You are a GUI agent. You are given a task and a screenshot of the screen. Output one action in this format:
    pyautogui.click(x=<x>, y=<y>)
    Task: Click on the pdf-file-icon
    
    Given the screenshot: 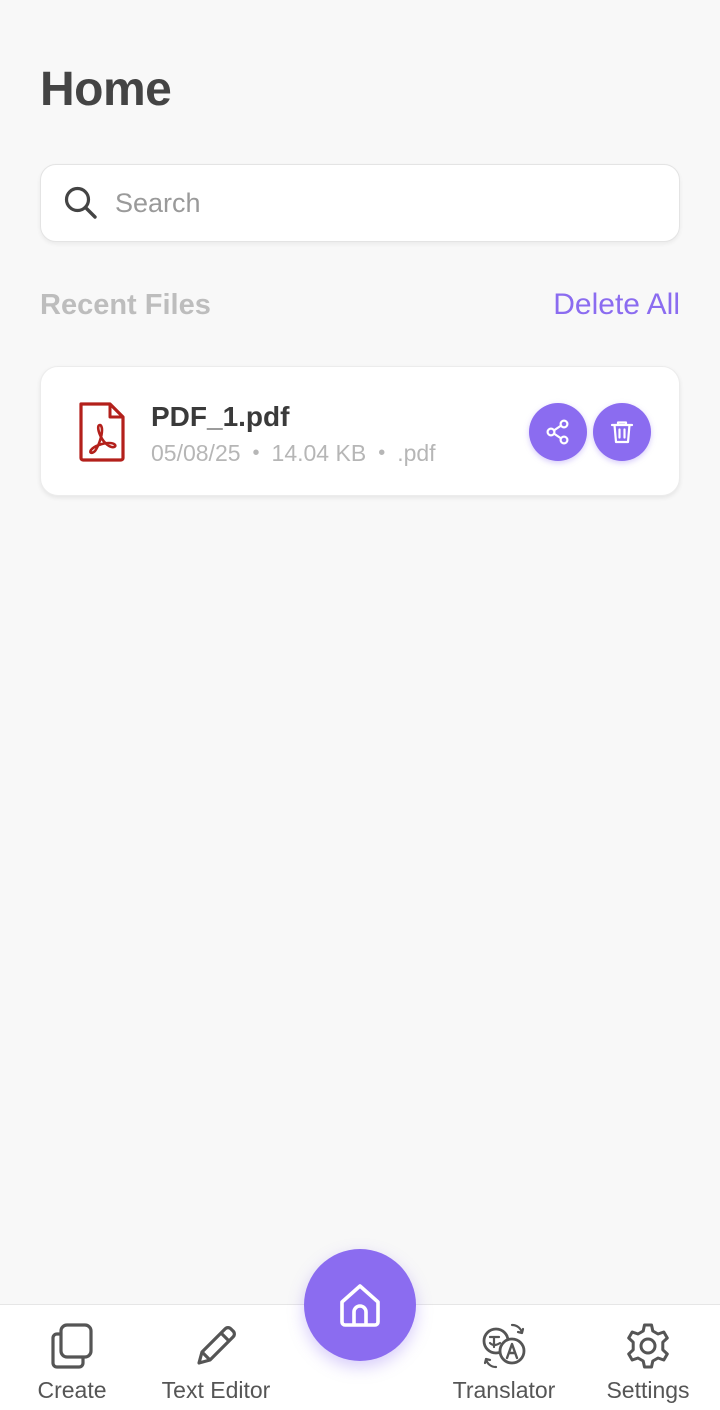 What is the action you would take?
    pyautogui.click(x=102, y=432)
    